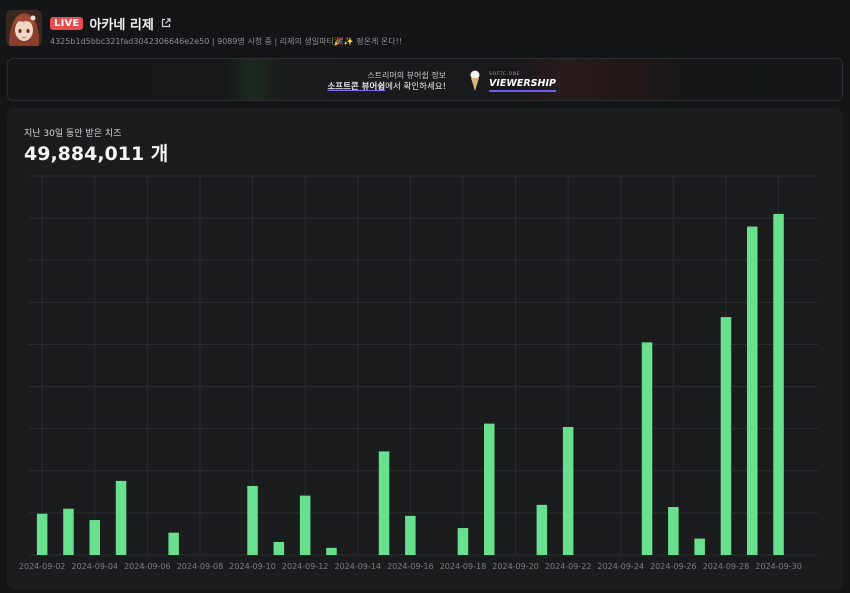 This screenshot has height=593, width=850. Describe the element at coordinates (305, 566) in the screenshot. I see `x-tick-label: 2024-09-12` at that location.